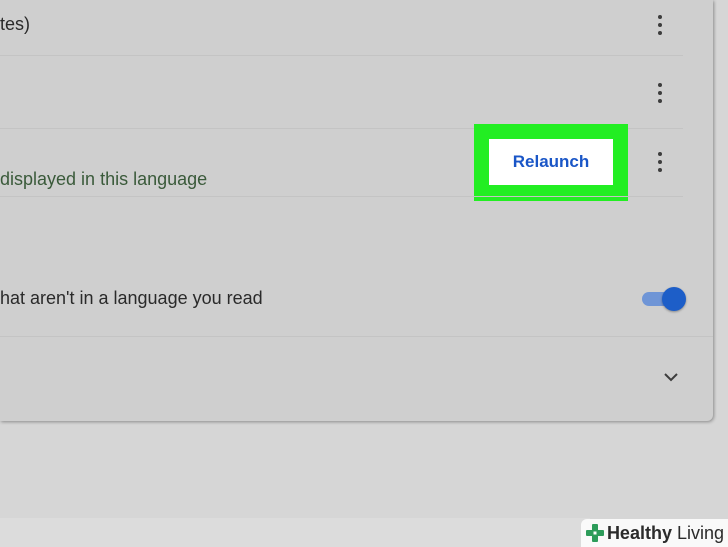  I want to click on watermark-bold-text: Healthy, so click(639, 532).